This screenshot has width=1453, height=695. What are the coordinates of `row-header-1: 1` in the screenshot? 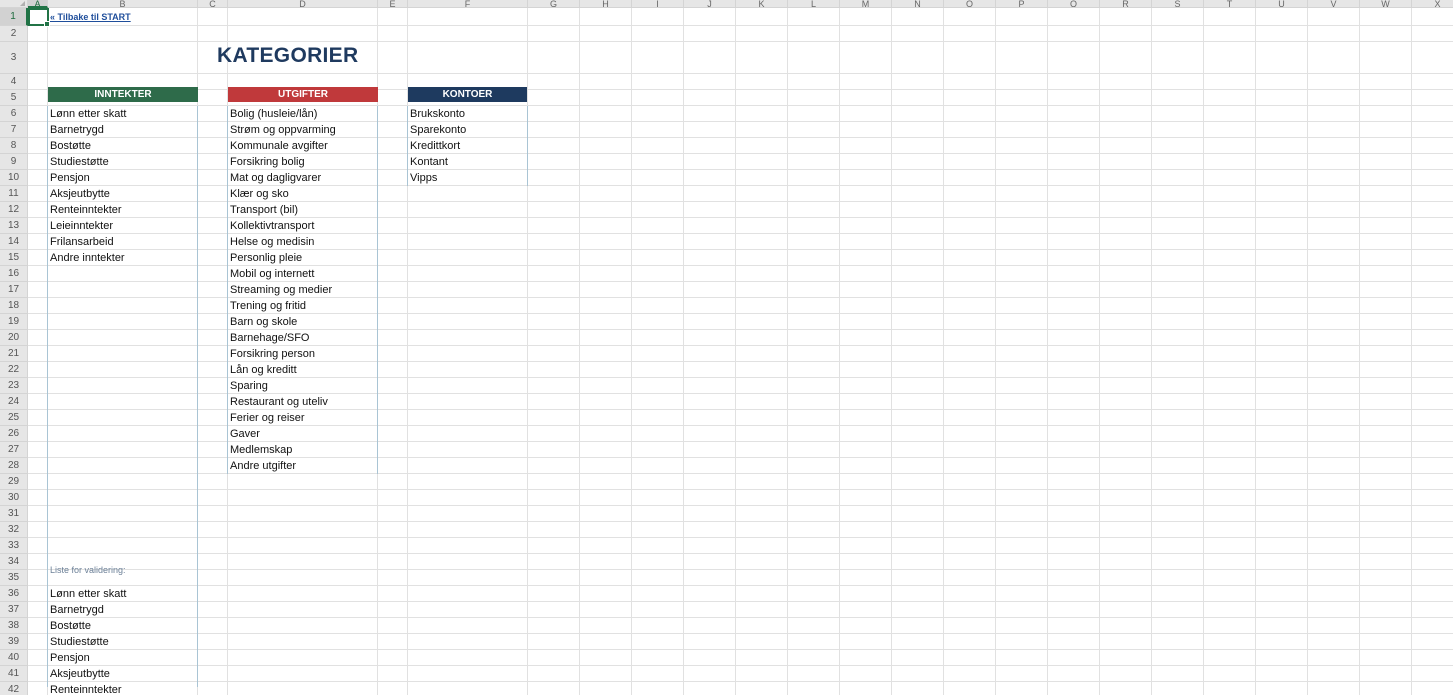 It's located at (14, 17).